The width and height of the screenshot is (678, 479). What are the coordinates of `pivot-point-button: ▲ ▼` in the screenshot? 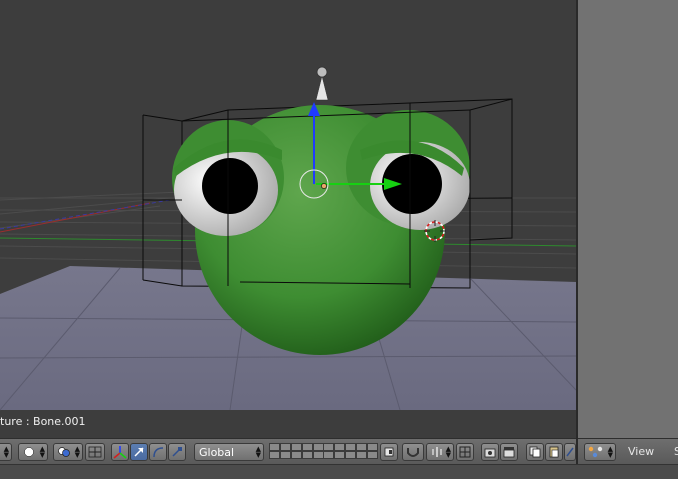 It's located at (68, 452).